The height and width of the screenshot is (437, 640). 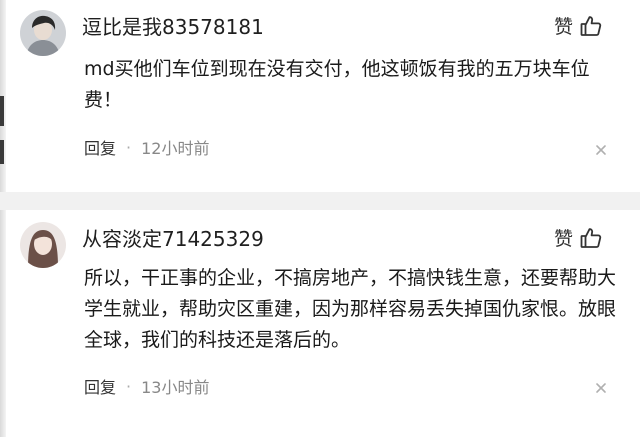 What do you see at coordinates (175, 148) in the screenshot?
I see `timestamp: 12小时前` at bounding box center [175, 148].